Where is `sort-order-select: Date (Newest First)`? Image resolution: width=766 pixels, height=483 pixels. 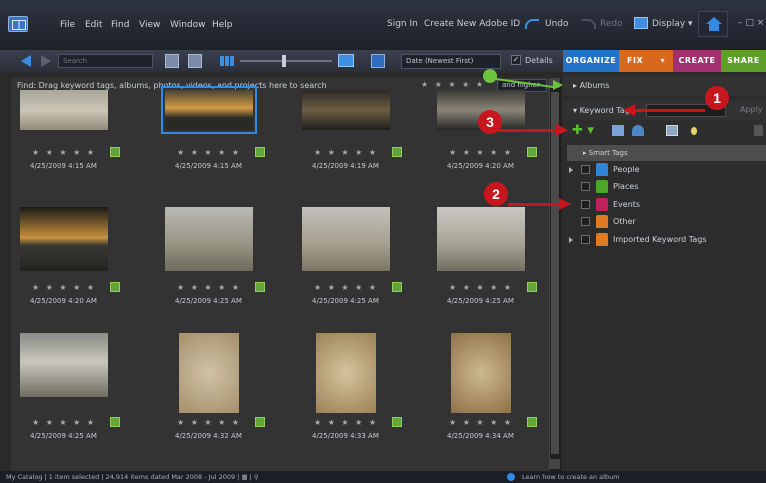 sort-order-select: Date (Newest First) is located at coordinates (451, 61).